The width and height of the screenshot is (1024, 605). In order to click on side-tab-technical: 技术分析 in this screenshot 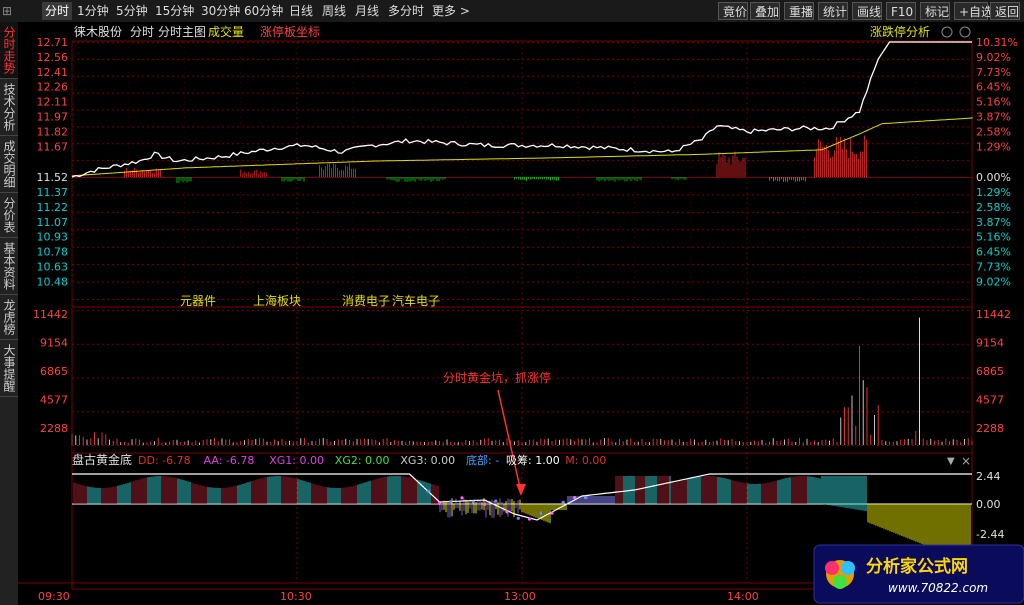, I will do `click(9, 107)`.